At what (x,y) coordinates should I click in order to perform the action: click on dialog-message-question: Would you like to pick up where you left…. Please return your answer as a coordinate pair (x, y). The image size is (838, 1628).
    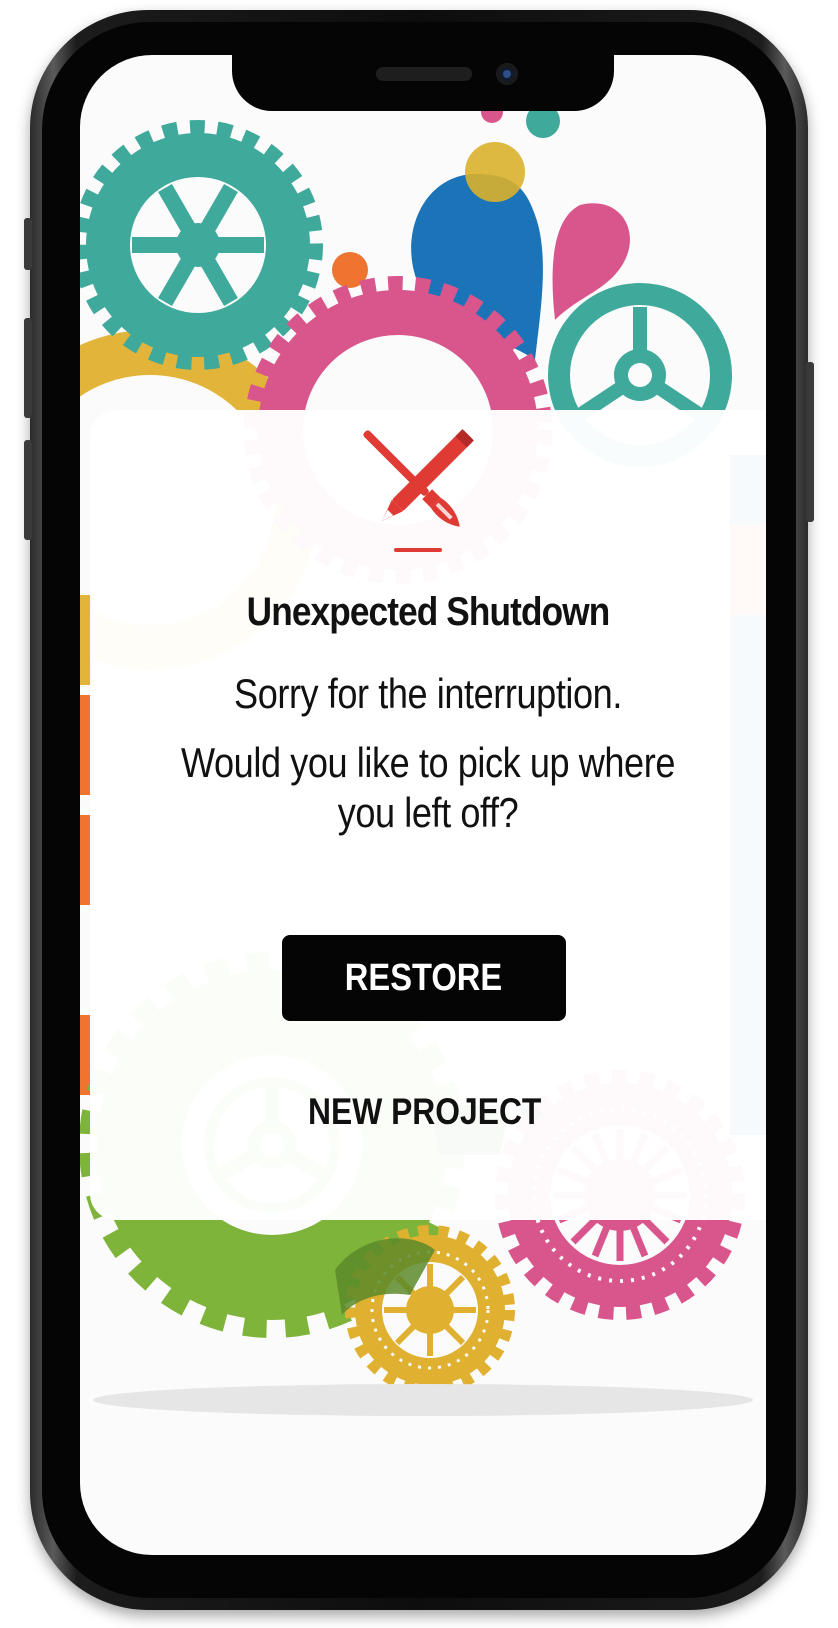
    Looking at the image, I should click on (428, 787).